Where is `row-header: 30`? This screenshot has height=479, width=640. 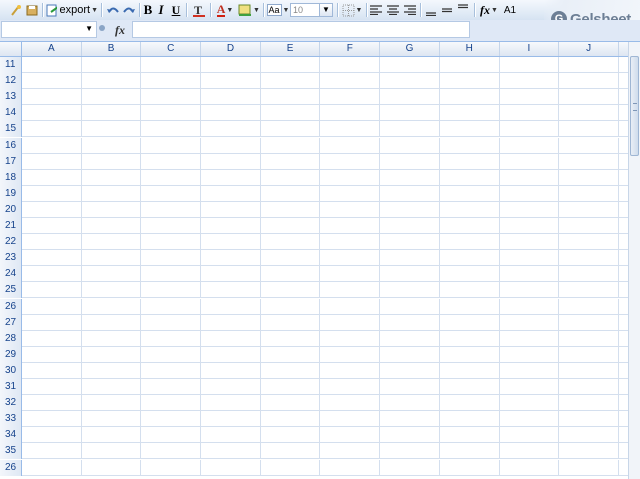 row-header: 30 is located at coordinates (11, 370).